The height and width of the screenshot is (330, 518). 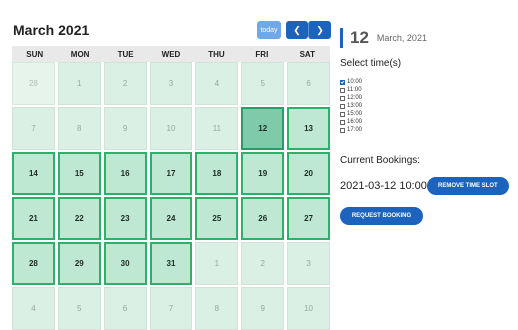 I want to click on time-slot-option: 15:00, so click(x=351, y=114).